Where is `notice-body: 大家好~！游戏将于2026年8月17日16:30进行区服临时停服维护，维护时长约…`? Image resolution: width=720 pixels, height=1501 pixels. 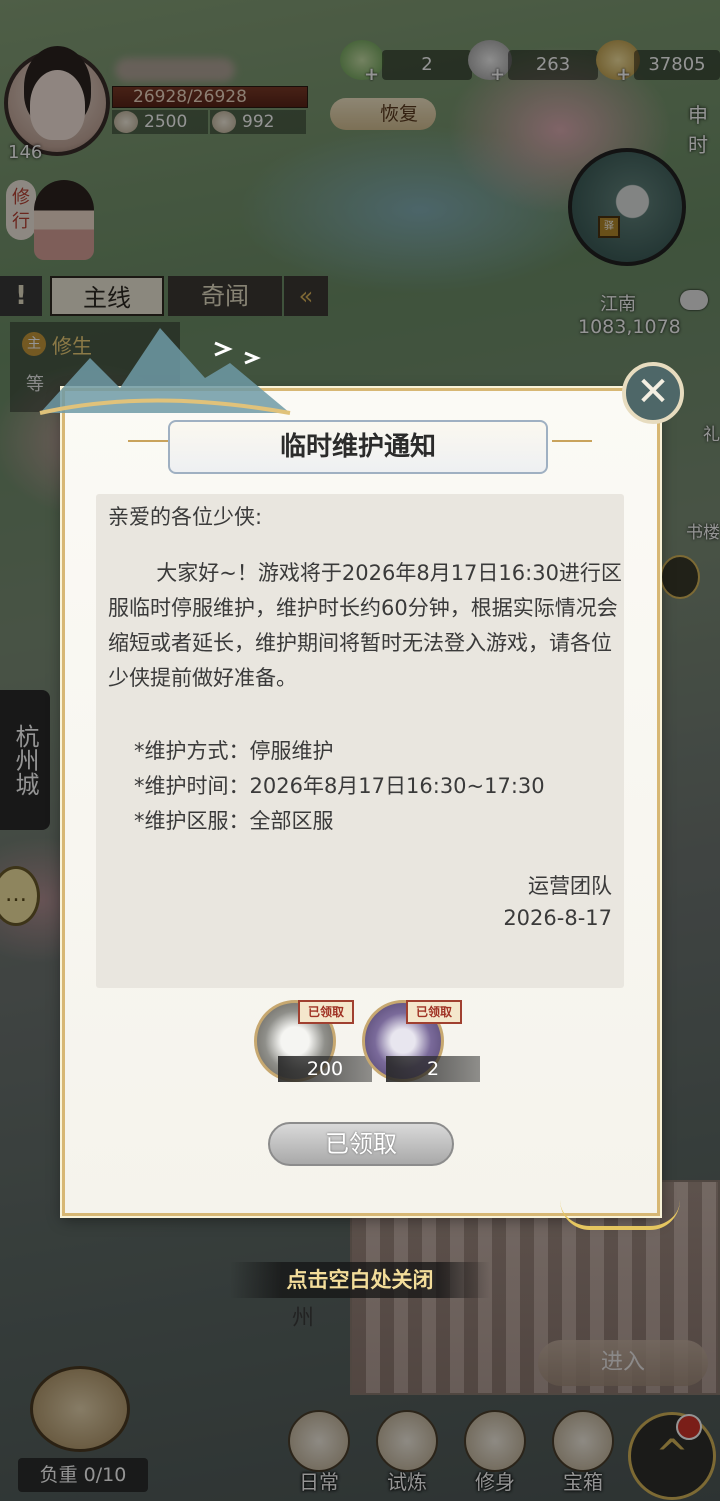
notice-body: 大家好~！游戏将于2026年8月17日16:30进行区服临时停服维护，维护时长约… is located at coordinates (365, 625).